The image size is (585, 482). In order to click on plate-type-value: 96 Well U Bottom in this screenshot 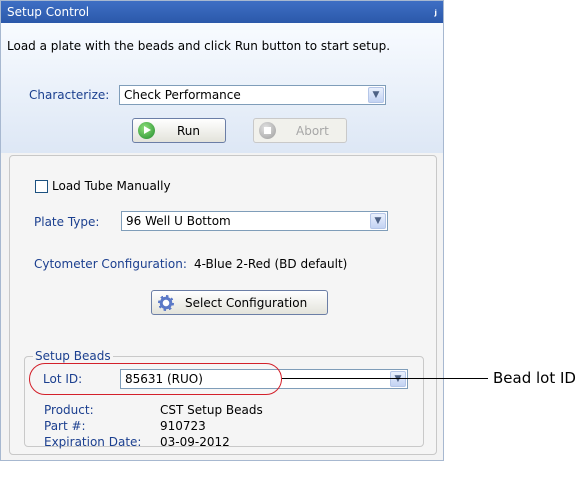, I will do `click(178, 221)`.